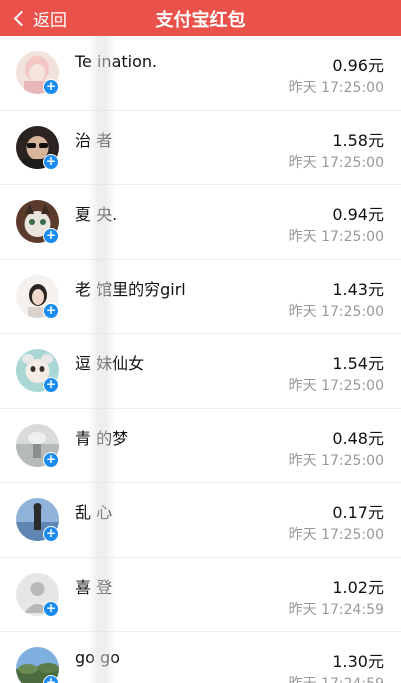 The height and width of the screenshot is (683, 401). I want to click on list-item: + Te ination. 0.96元 昨天 17:25:00, so click(200, 73).